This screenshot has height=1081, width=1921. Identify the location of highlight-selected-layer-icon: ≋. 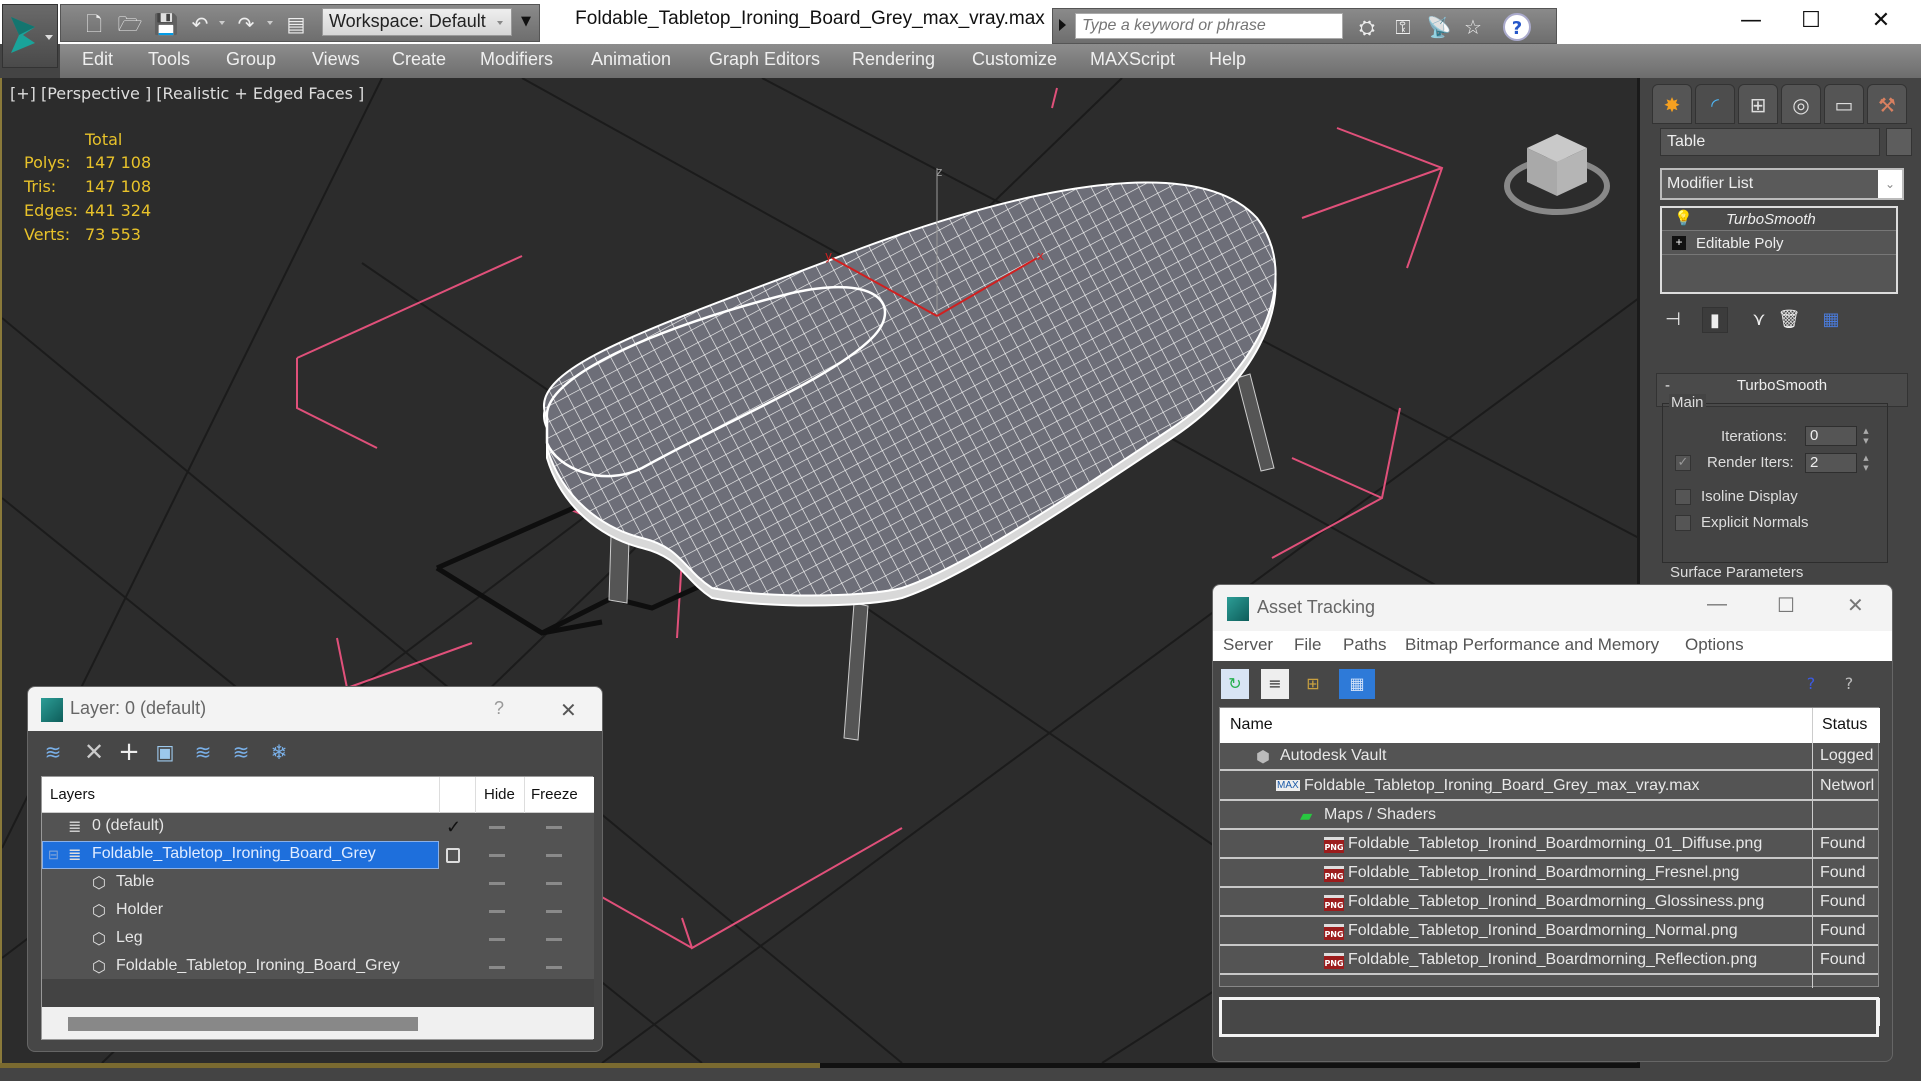
(203, 752).